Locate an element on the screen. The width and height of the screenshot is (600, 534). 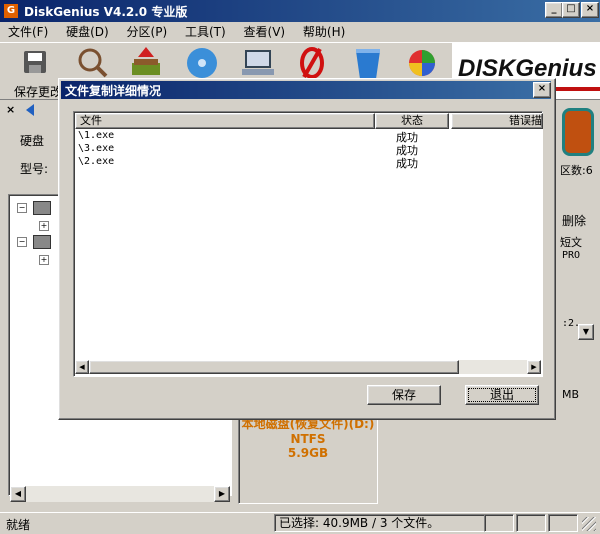
table-row: \1.exe 成功 is located at coordinates (308, 137).